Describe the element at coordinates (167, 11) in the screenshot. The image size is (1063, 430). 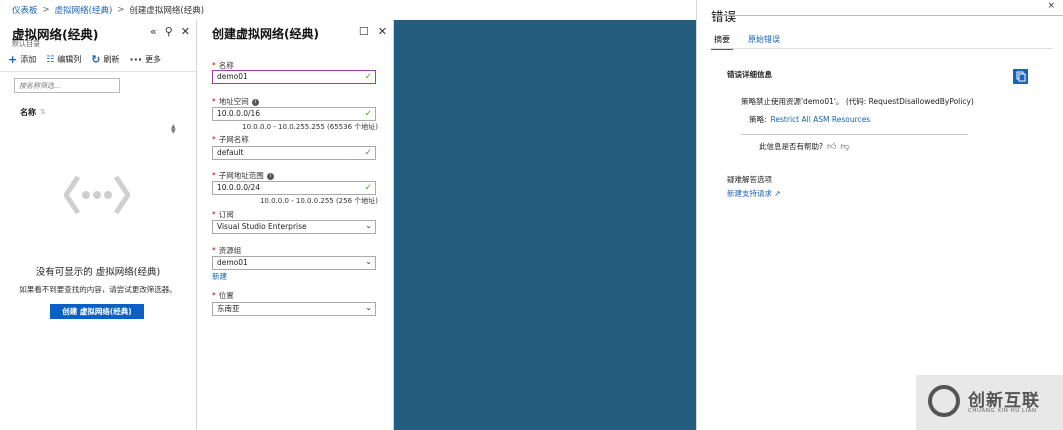
I see `breadcrumb-current: 创建虚拟网络(经典)` at that location.